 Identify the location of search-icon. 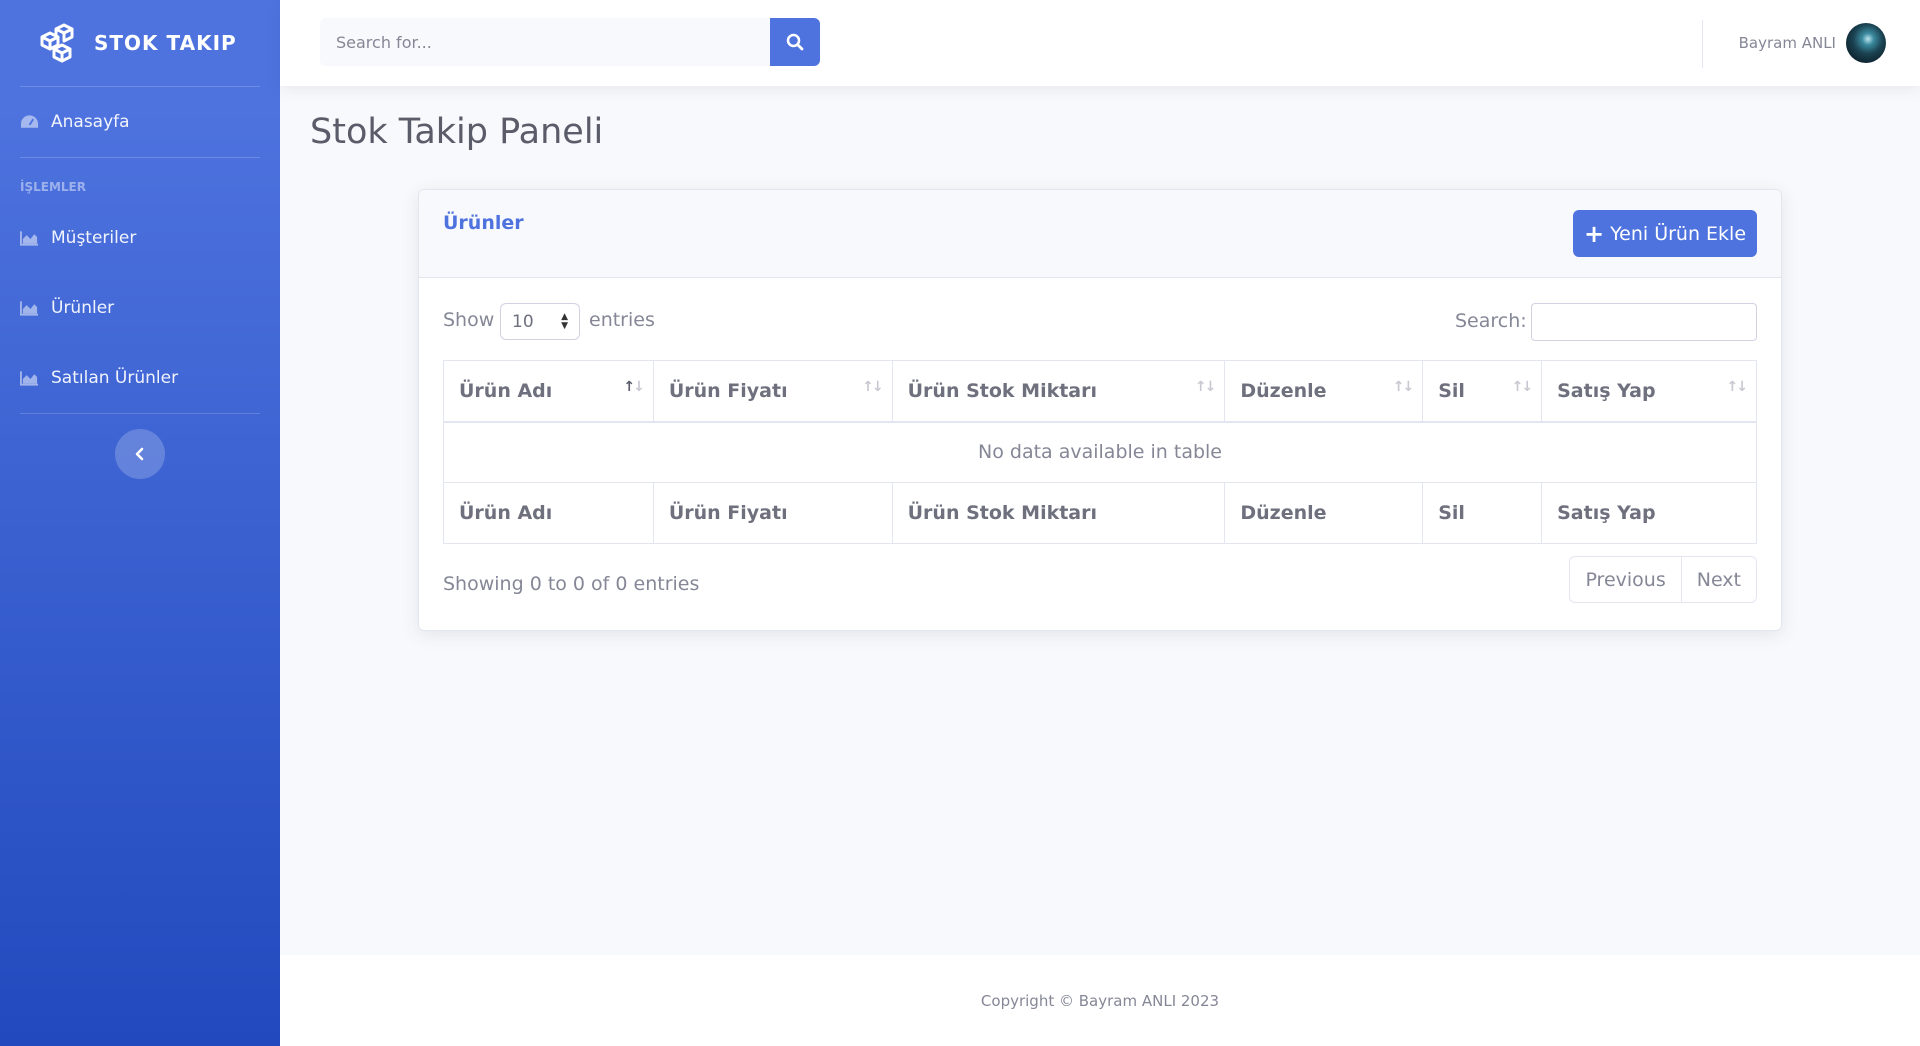
(795, 42).